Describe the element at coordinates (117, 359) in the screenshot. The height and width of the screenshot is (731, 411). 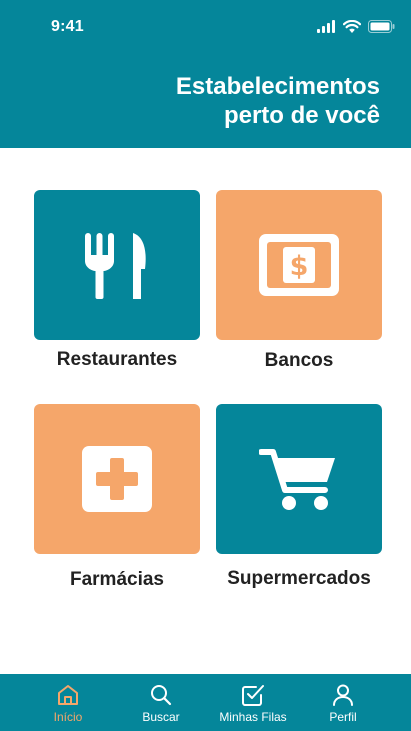
I see `category-label-restaurantes: Restaurantes` at that location.